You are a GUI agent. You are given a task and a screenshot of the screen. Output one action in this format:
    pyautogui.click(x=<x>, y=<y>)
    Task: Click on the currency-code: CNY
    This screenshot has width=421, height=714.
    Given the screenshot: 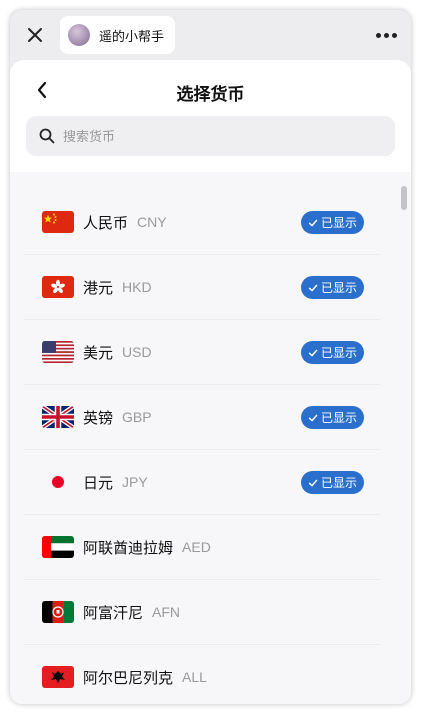 What is the action you would take?
    pyautogui.click(x=152, y=222)
    